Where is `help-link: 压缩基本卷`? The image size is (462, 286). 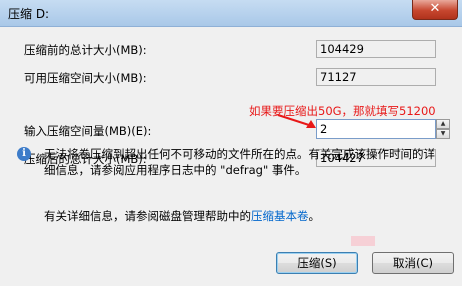 help-link: 压缩基本卷 is located at coordinates (280, 216).